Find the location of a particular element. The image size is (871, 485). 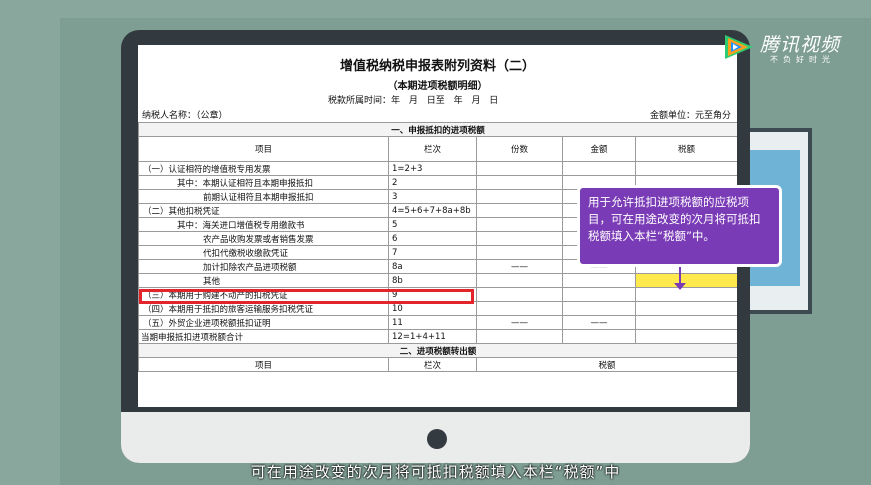

row-code: 8a is located at coordinates (432, 266).